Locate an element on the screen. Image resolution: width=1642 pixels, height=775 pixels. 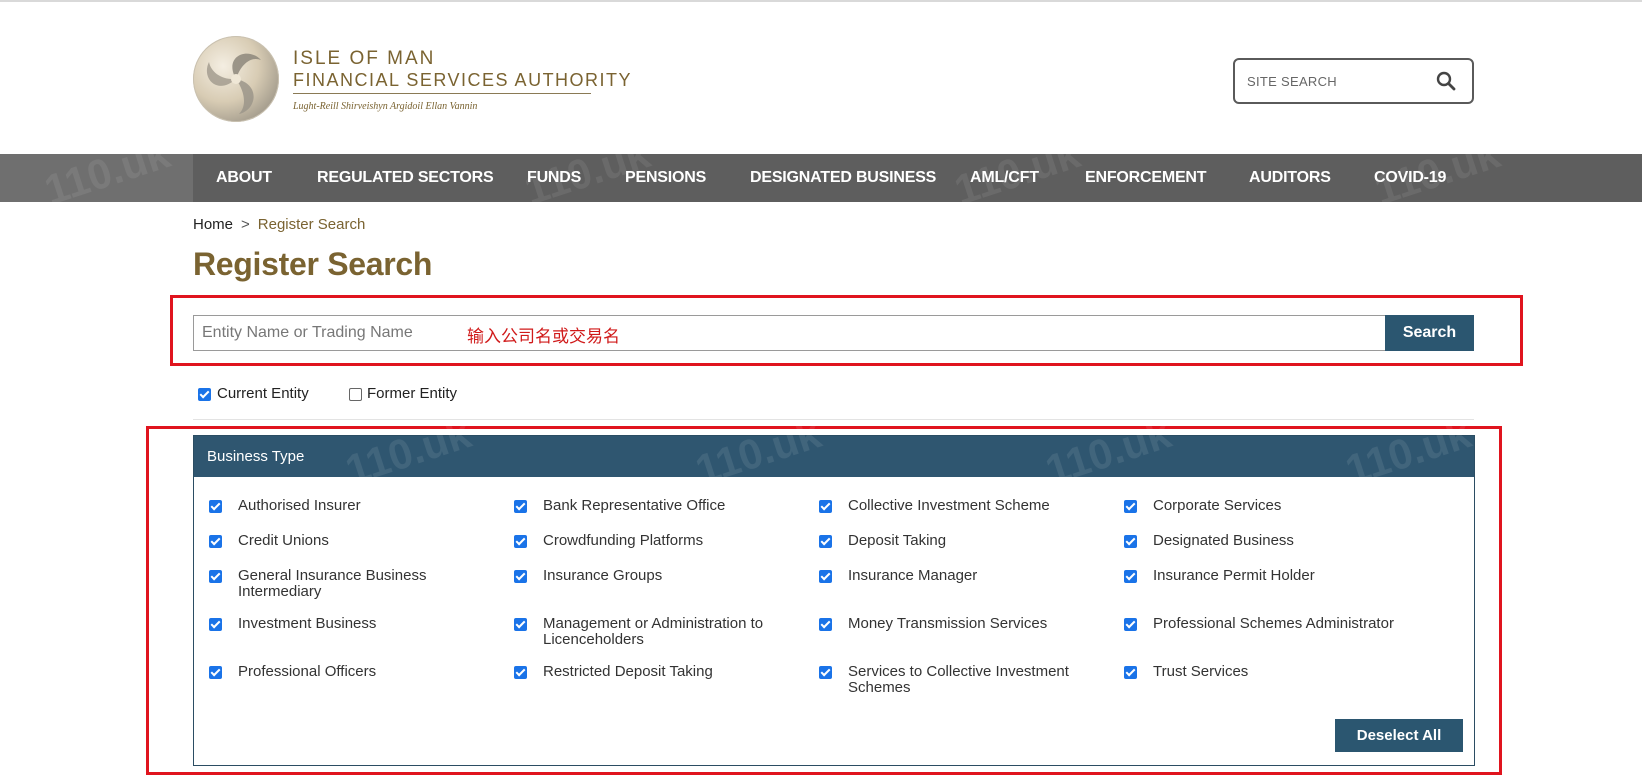
current-entity-checkbox is located at coordinates (204, 394).